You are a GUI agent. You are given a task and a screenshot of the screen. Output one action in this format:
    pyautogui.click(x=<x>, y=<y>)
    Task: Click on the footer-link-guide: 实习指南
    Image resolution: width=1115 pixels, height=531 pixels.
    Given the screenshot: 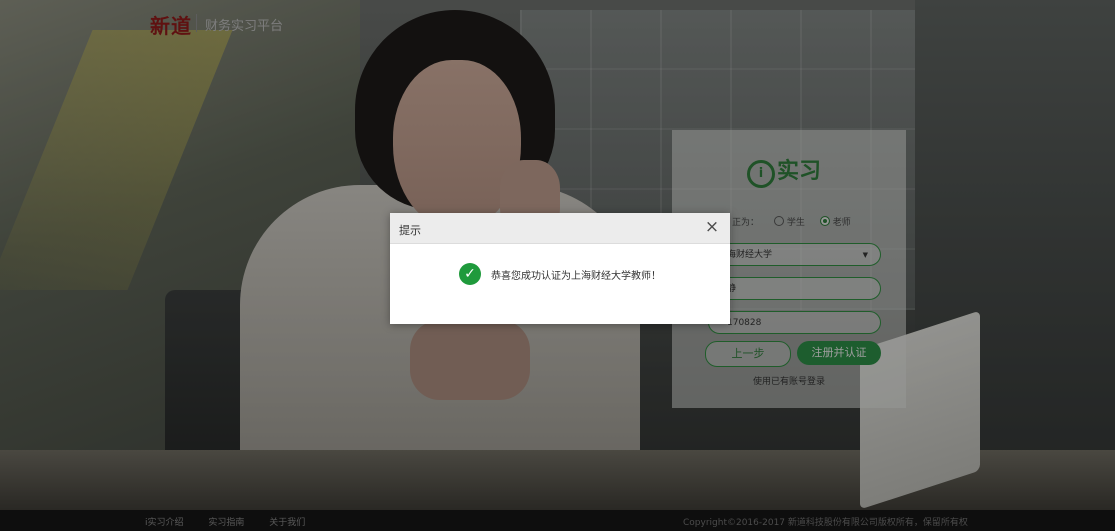 What is the action you would take?
    pyautogui.click(x=226, y=523)
    